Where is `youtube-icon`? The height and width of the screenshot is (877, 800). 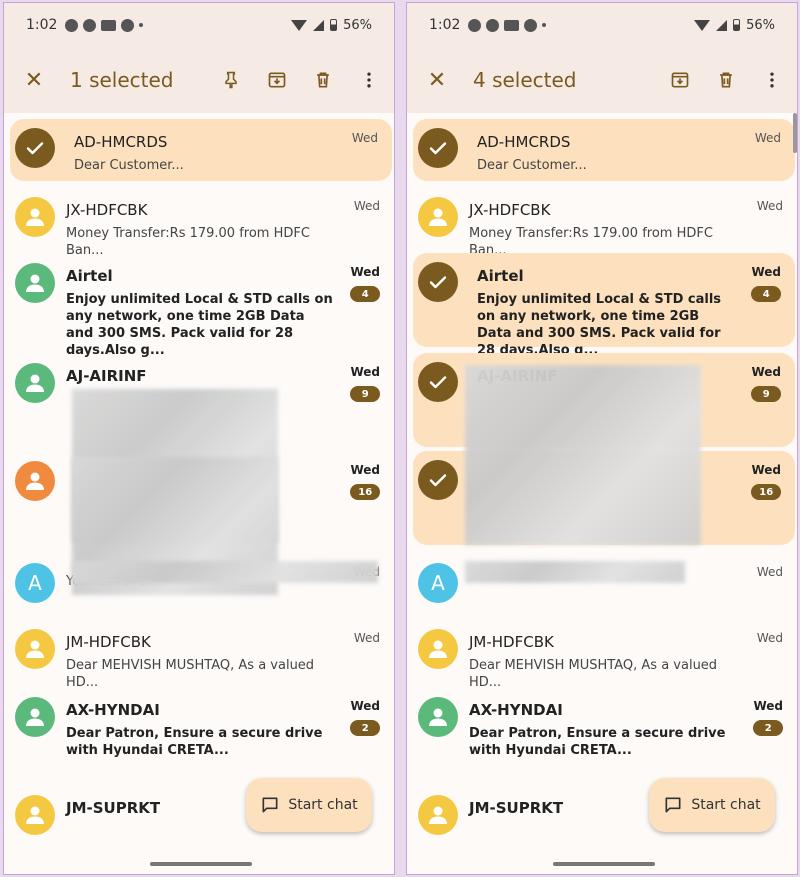 youtube-icon is located at coordinates (531, 25).